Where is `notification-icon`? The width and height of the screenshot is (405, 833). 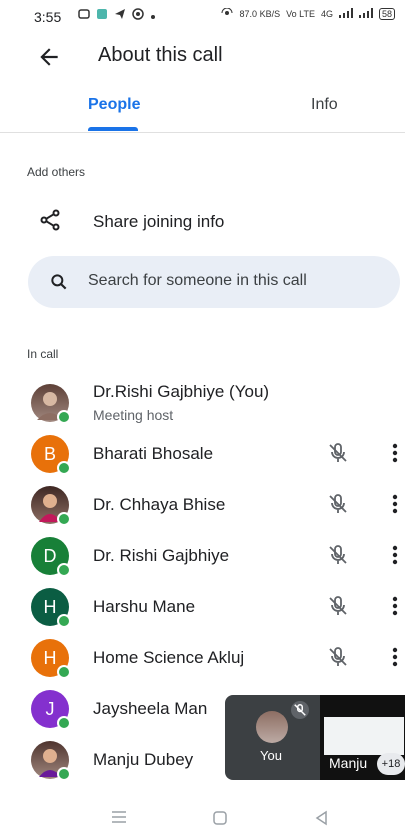
notification-icon is located at coordinates (84, 16).